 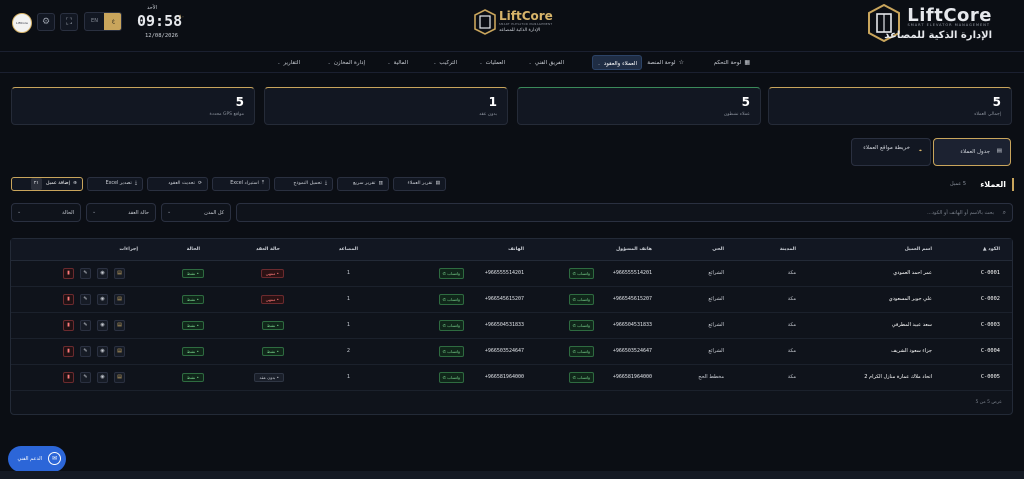 What do you see at coordinates (182, 17) in the screenshot?
I see `clock-seconds: ٤٠` at bounding box center [182, 17].